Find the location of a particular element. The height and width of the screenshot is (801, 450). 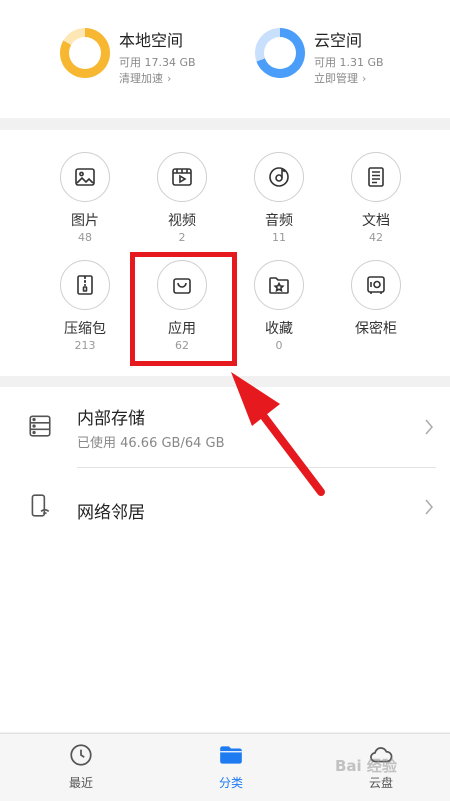

cloud-storage-entry: 云空间 可用 1.31 GB 立即管理 › is located at coordinates (319, 57).